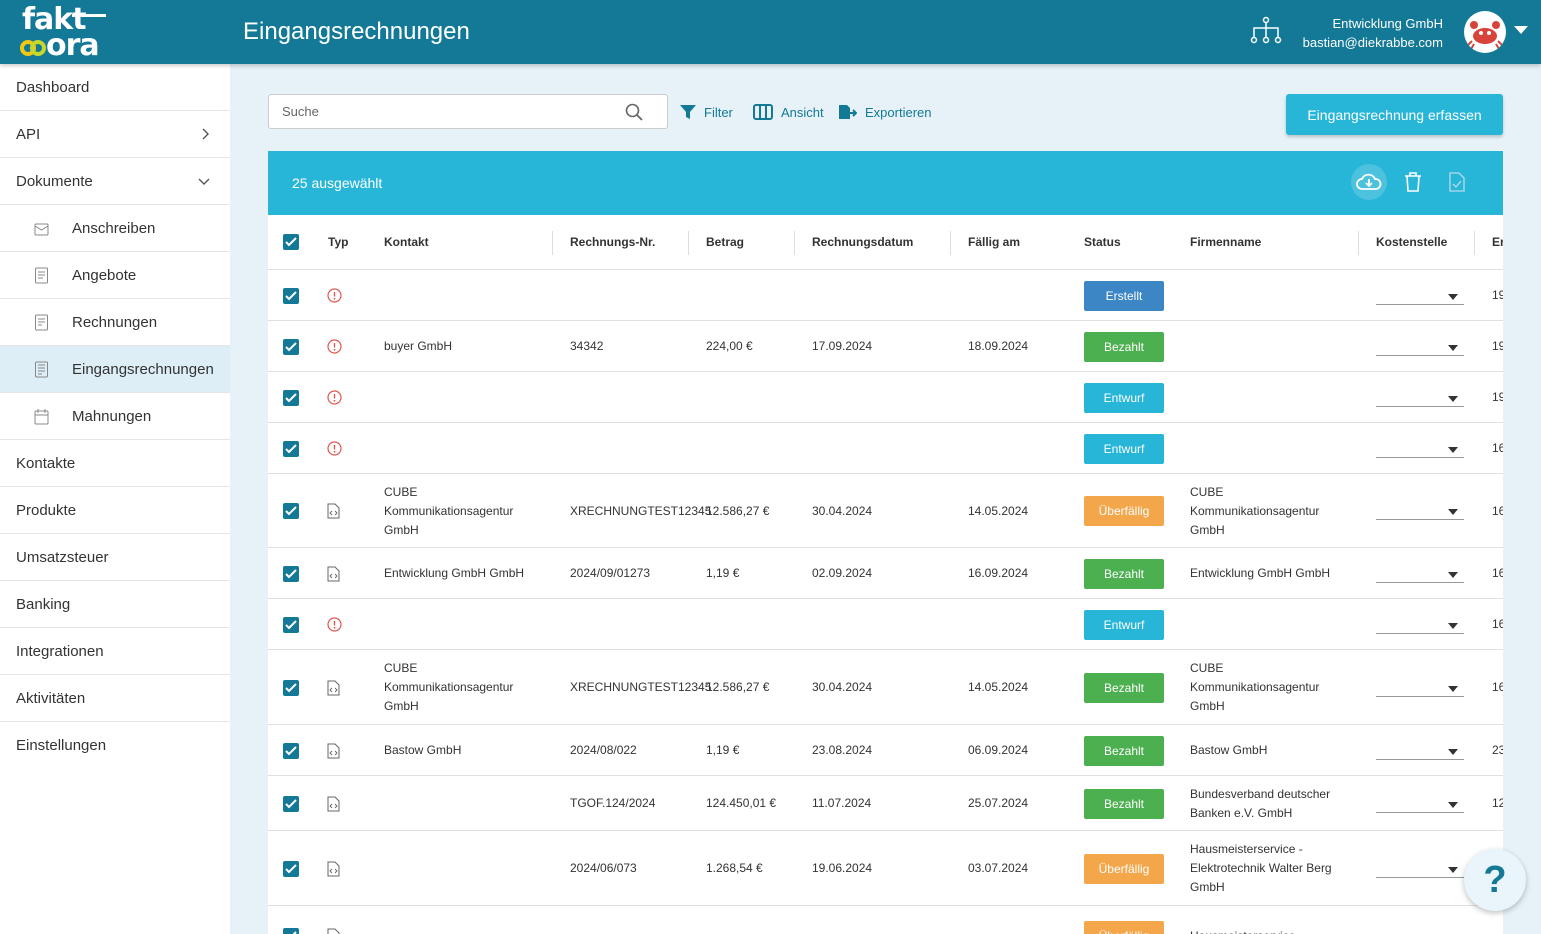  What do you see at coordinates (1521, 30) in the screenshot?
I see `user-menu-caret-icon` at bounding box center [1521, 30].